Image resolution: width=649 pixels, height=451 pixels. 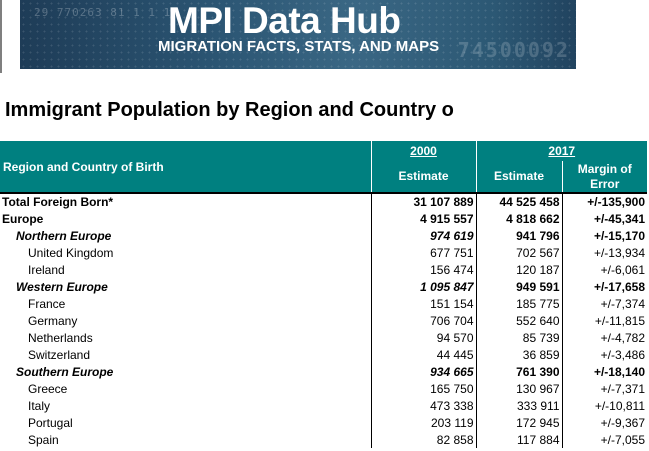 What do you see at coordinates (39, 405) in the screenshot?
I see `row-name: Italy` at bounding box center [39, 405].